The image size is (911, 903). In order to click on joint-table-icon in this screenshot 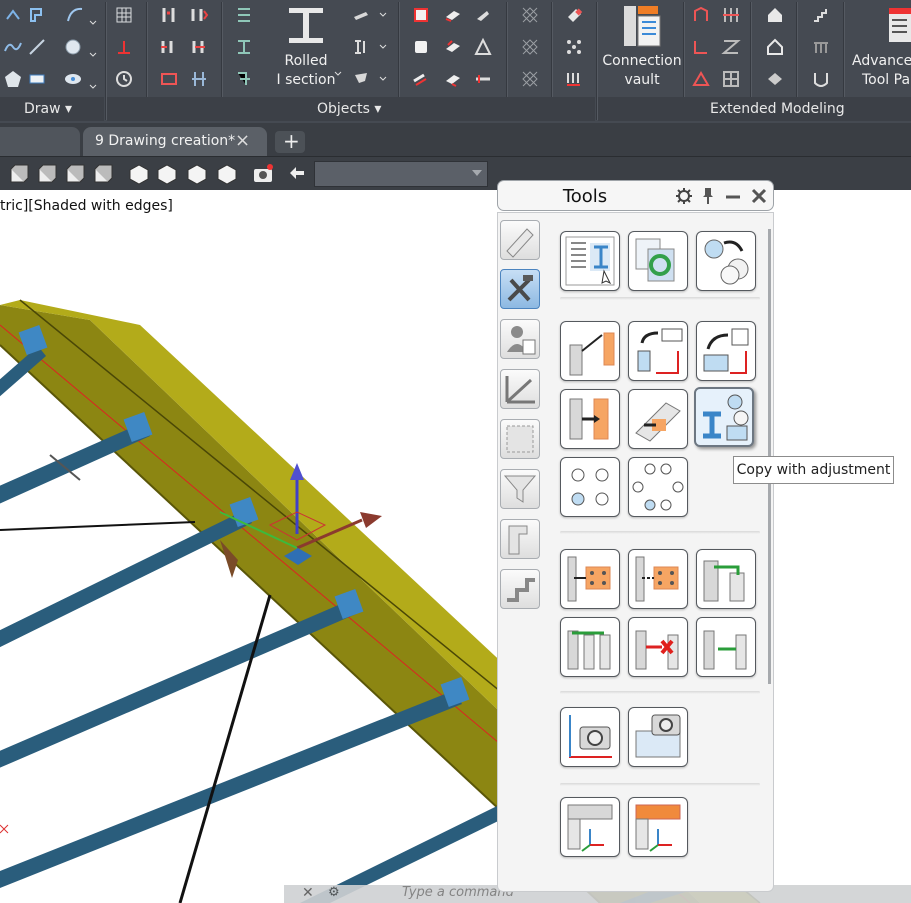, I will do `click(731, 15)`.